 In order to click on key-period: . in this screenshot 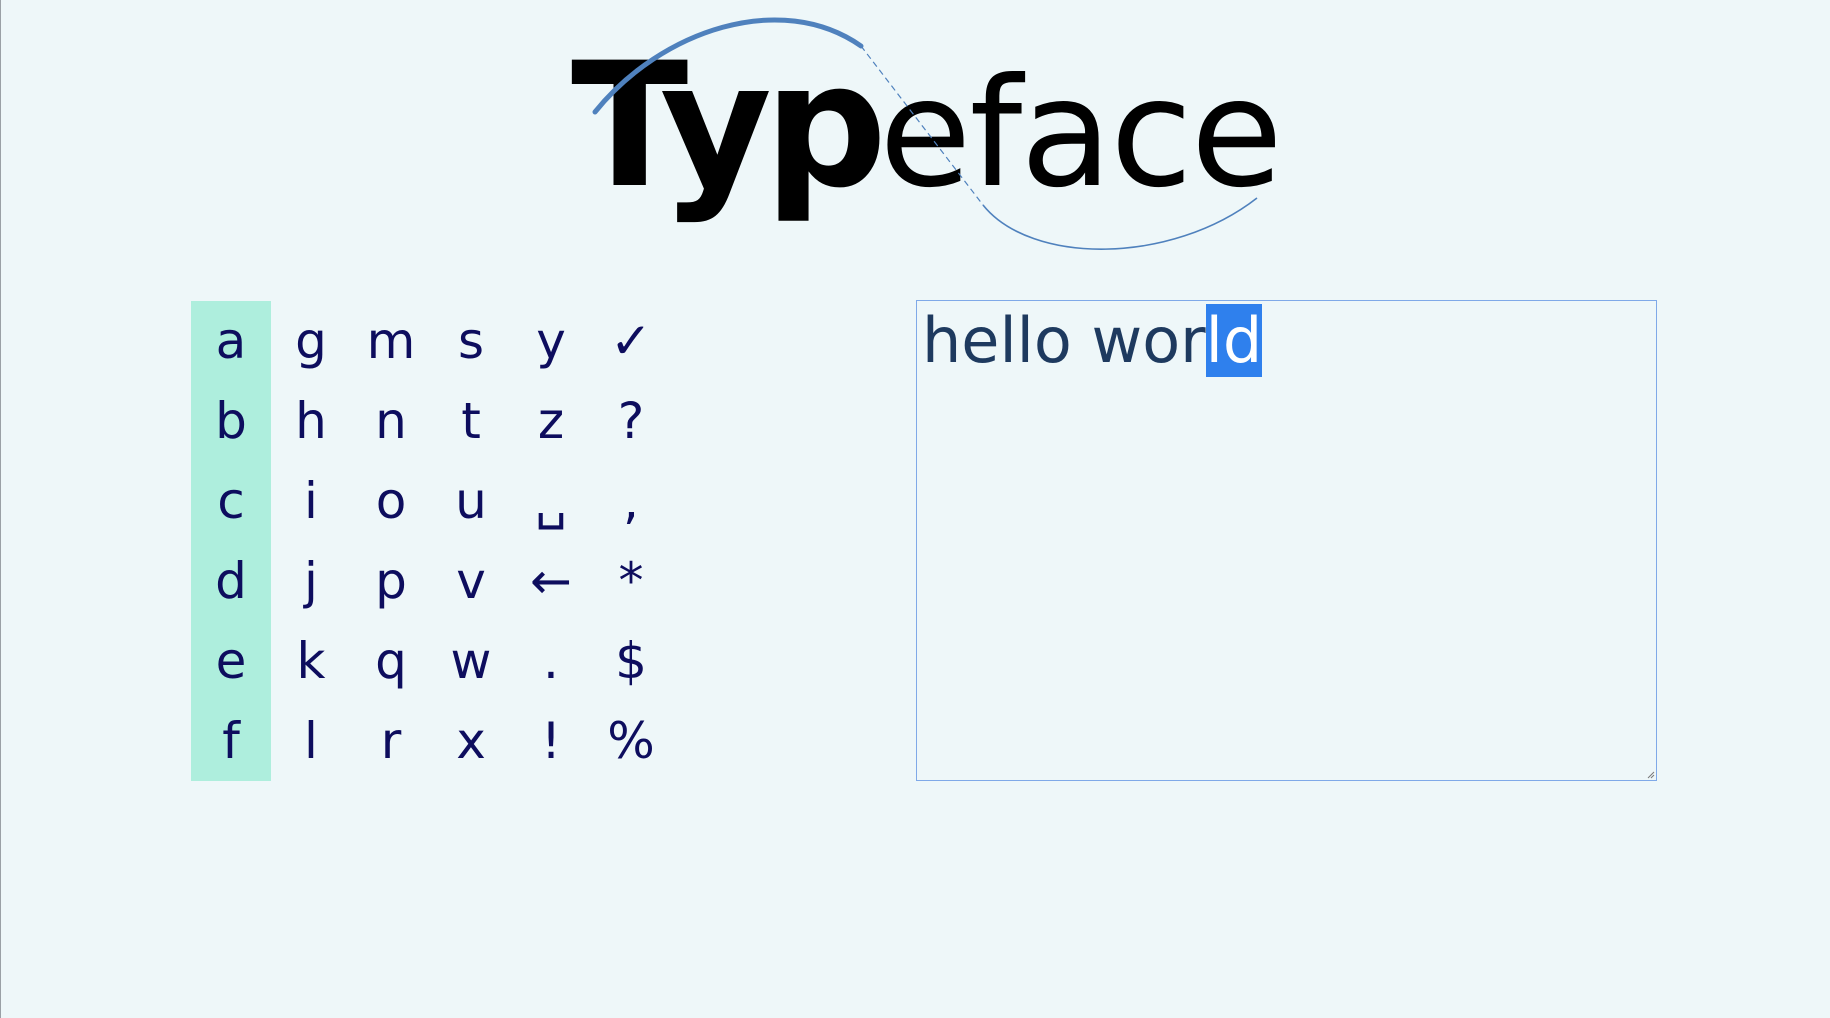, I will do `click(551, 661)`.